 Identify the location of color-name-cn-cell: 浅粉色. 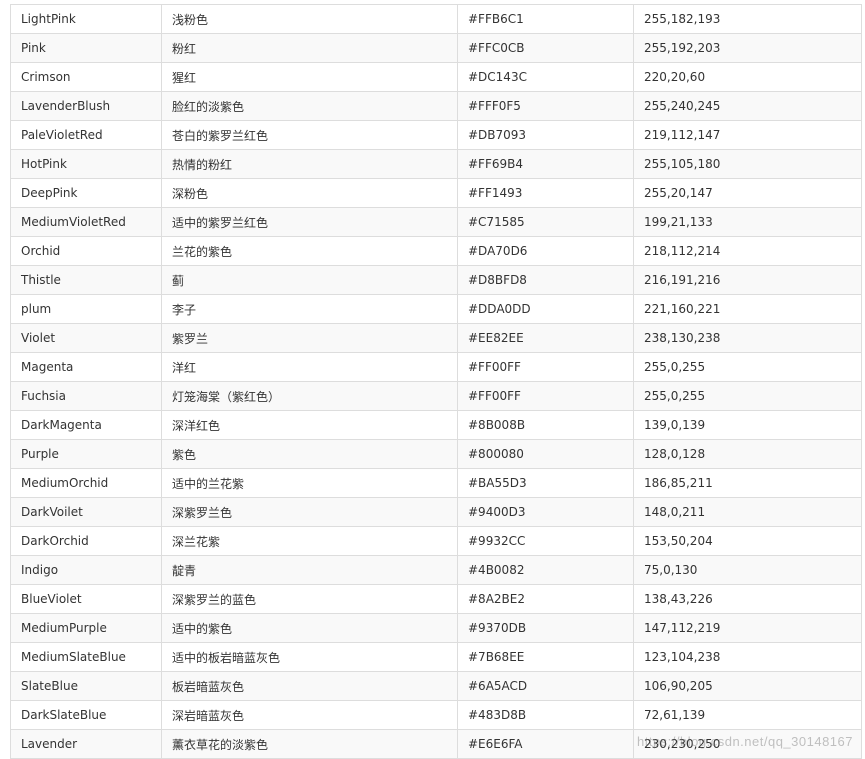
(309, 19).